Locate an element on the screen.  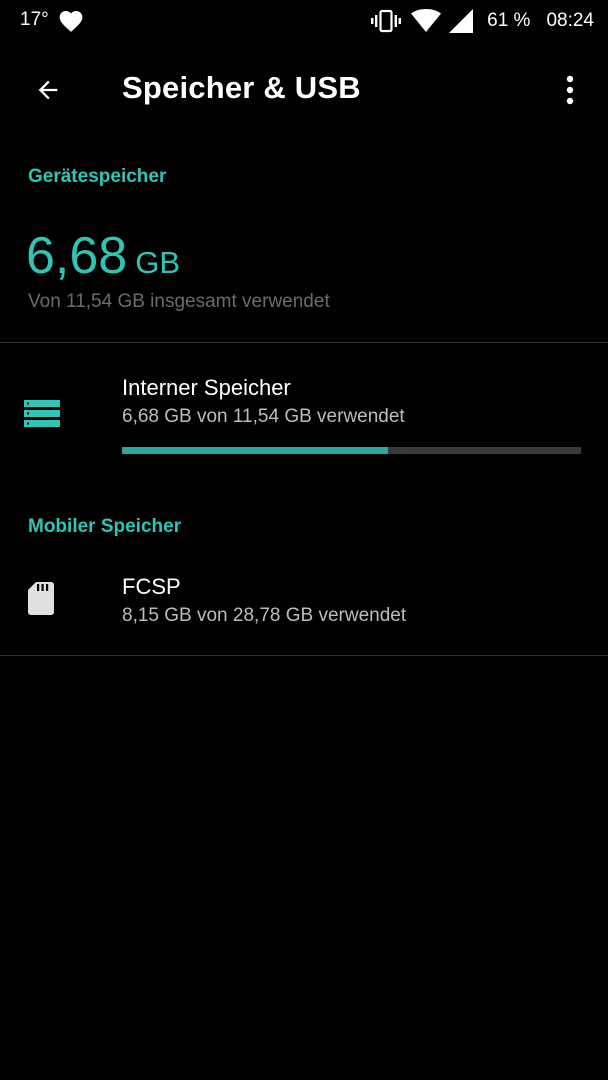
more-options-button is located at coordinates (570, 90).